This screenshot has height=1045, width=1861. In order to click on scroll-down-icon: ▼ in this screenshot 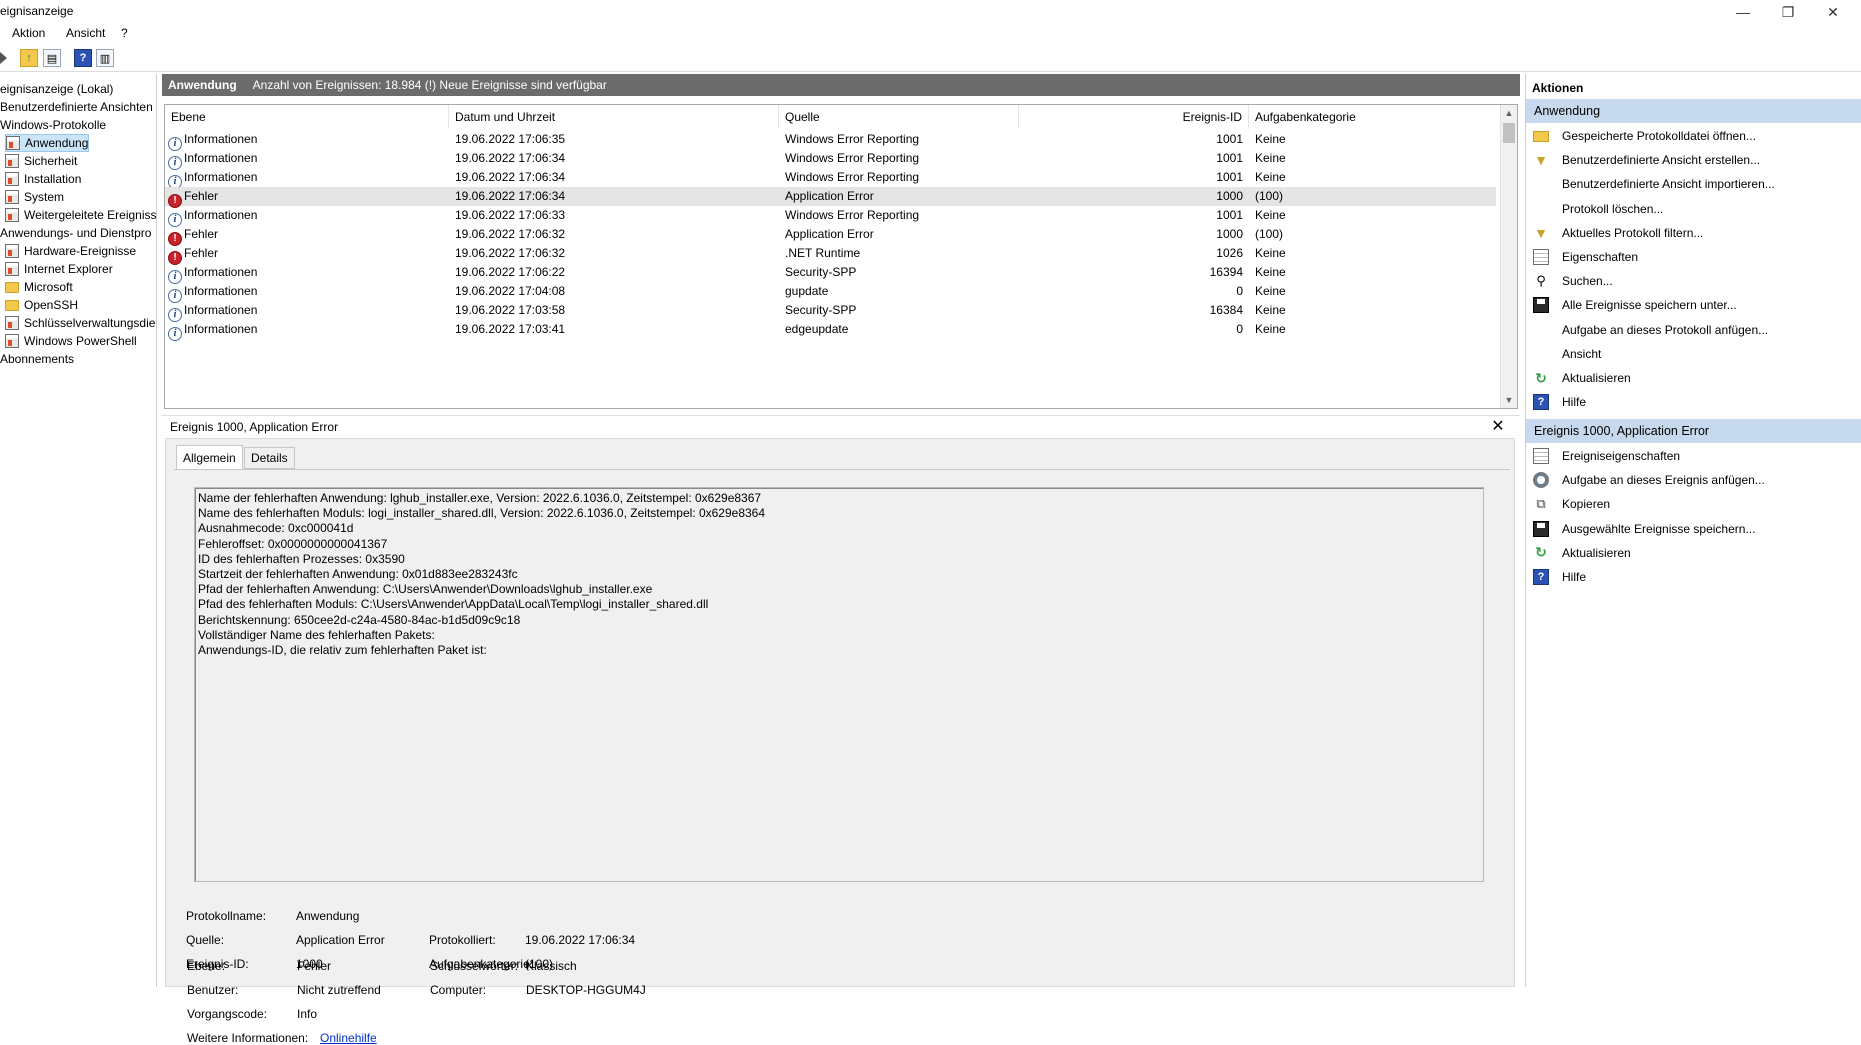, I will do `click(1509, 400)`.